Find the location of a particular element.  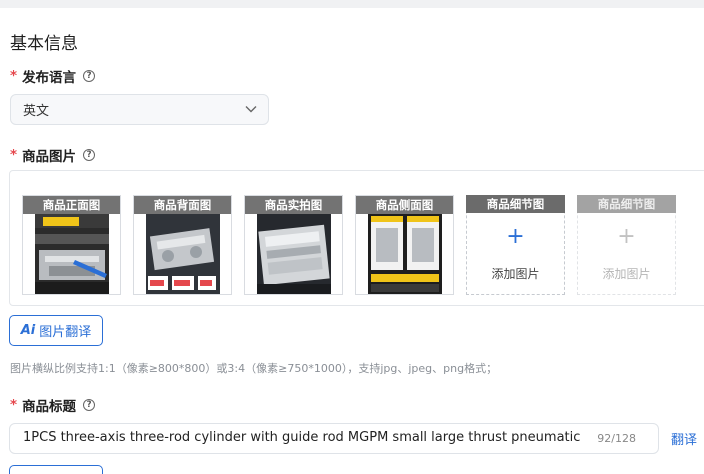

images-label: * 商品图片 ? is located at coordinates (53, 155).